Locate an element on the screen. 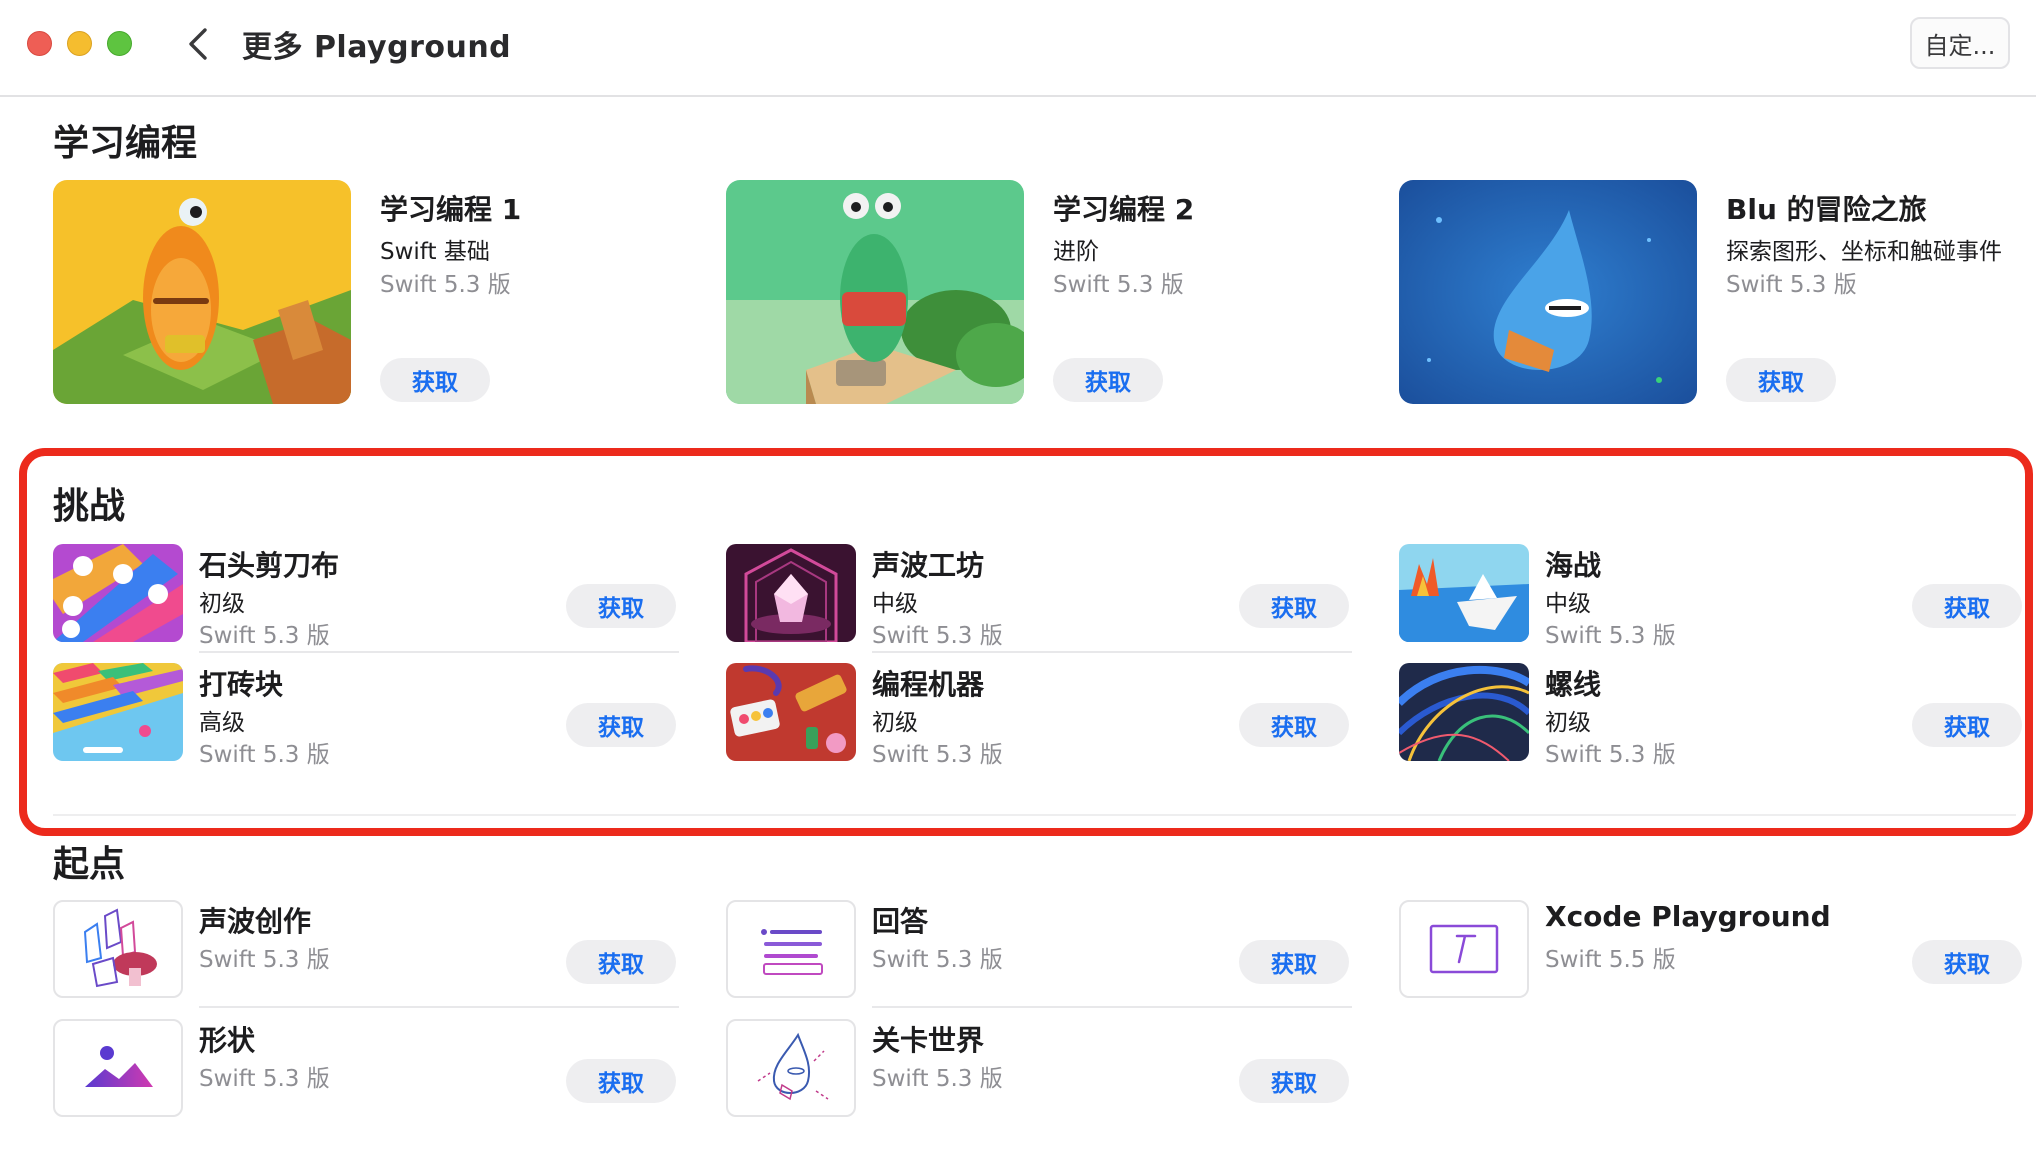  item-title: 声波创作 is located at coordinates (255, 921).